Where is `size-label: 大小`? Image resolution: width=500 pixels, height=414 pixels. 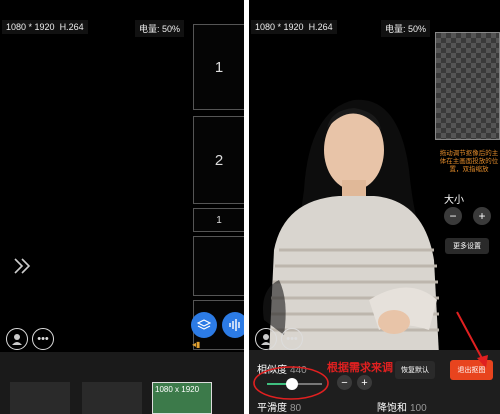
size-label: 大小 is located at coordinates (454, 200).